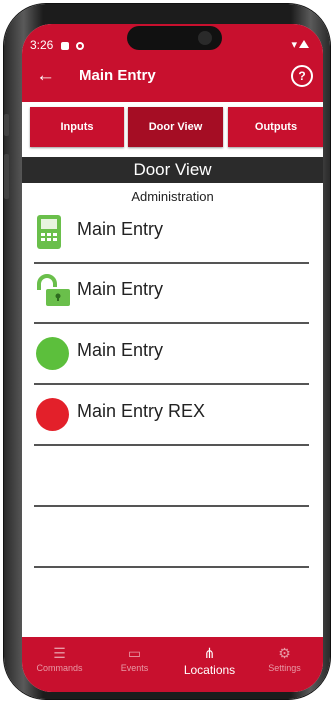  What do you see at coordinates (284, 653) in the screenshot?
I see `gears-icon: ⚙` at bounding box center [284, 653].